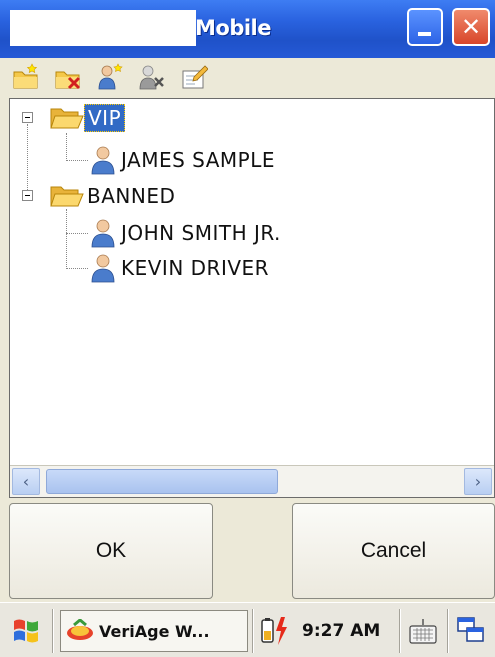 The height and width of the screenshot is (657, 495). I want to click on toolbar, so click(247, 78).